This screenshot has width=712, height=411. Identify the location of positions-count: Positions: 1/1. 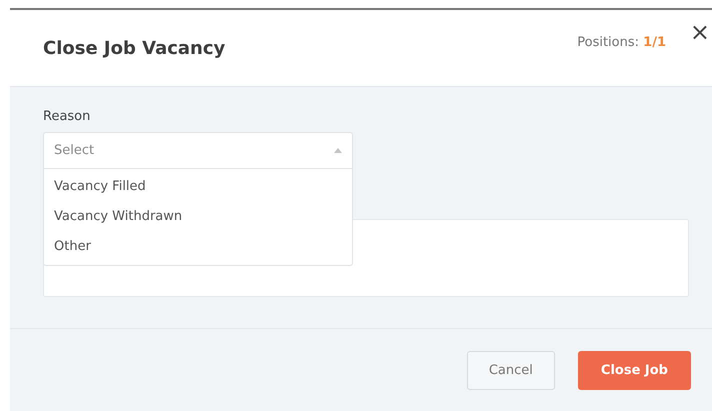
(621, 42).